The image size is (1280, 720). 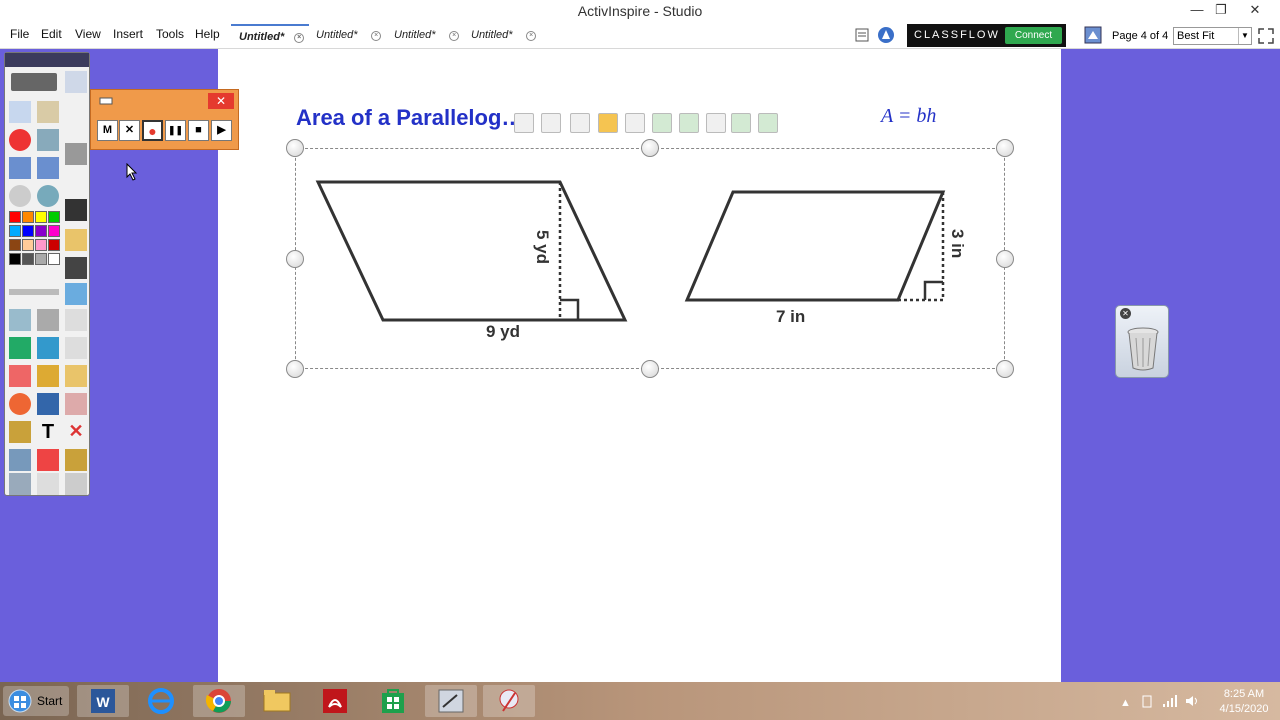 I want to click on resource-icon, so click(x=48, y=112).